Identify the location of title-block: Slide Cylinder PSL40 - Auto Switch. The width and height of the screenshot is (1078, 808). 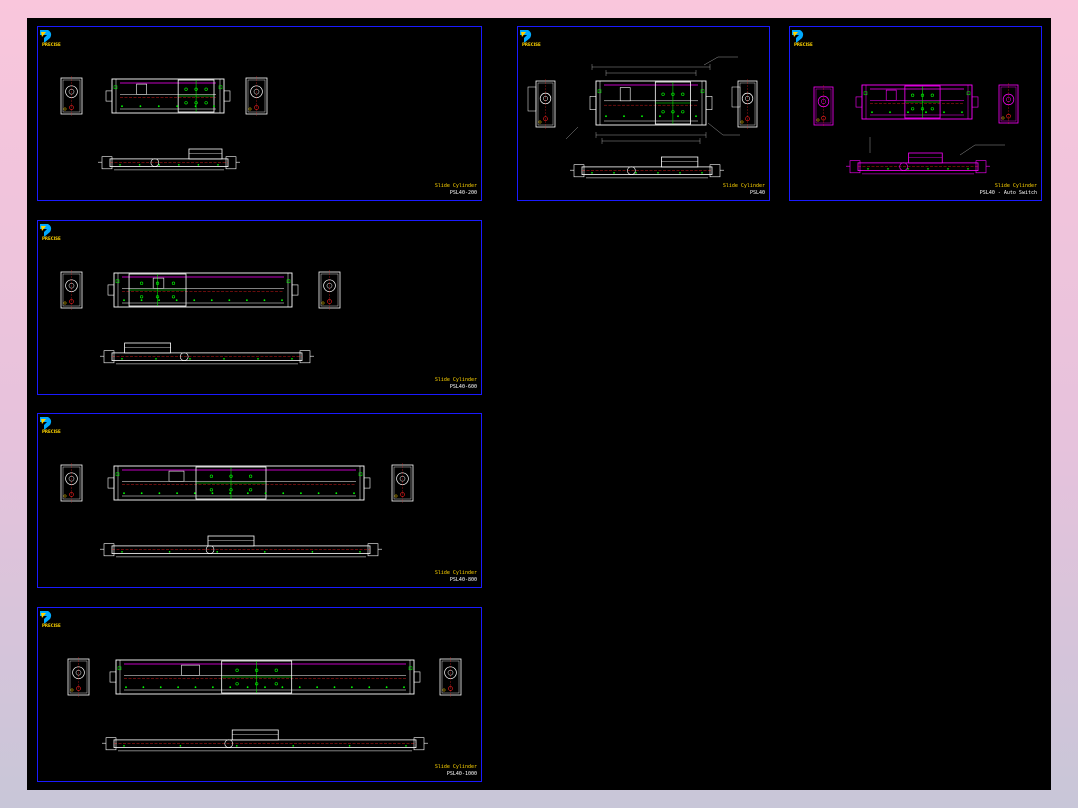
(1008, 190).